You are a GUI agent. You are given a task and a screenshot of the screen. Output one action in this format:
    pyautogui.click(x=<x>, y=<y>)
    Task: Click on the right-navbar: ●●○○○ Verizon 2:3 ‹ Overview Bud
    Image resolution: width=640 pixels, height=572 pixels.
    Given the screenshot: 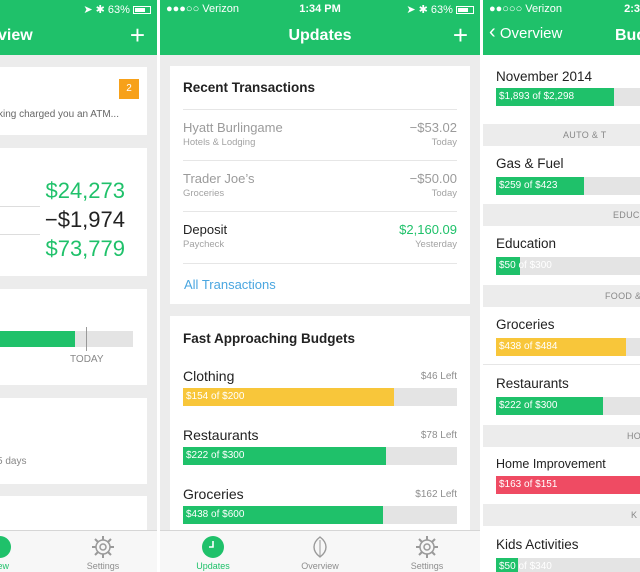 What is the action you would take?
    pyautogui.click(x=561, y=27)
    